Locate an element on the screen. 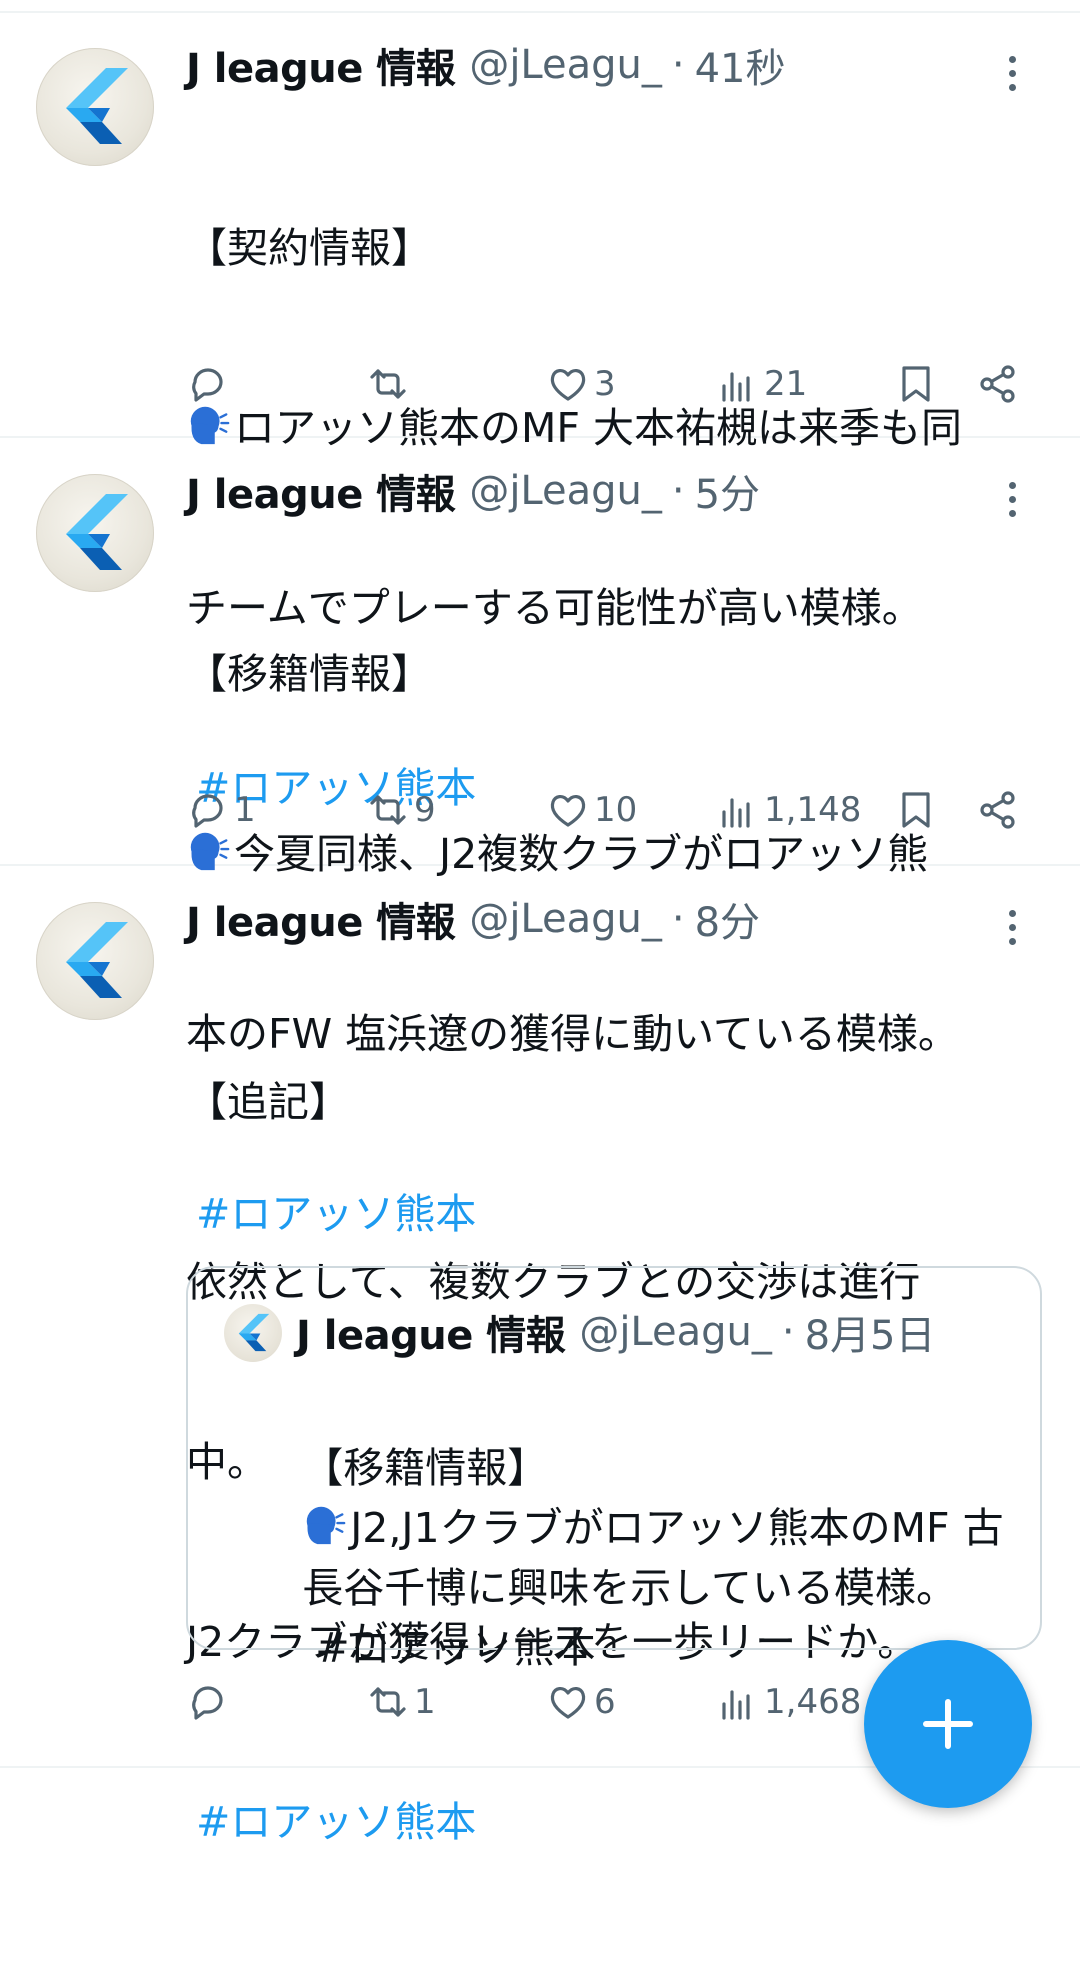 The height and width of the screenshot is (1972, 1080). quoted-display-name: J league 情報 is located at coordinates (431, 1336).